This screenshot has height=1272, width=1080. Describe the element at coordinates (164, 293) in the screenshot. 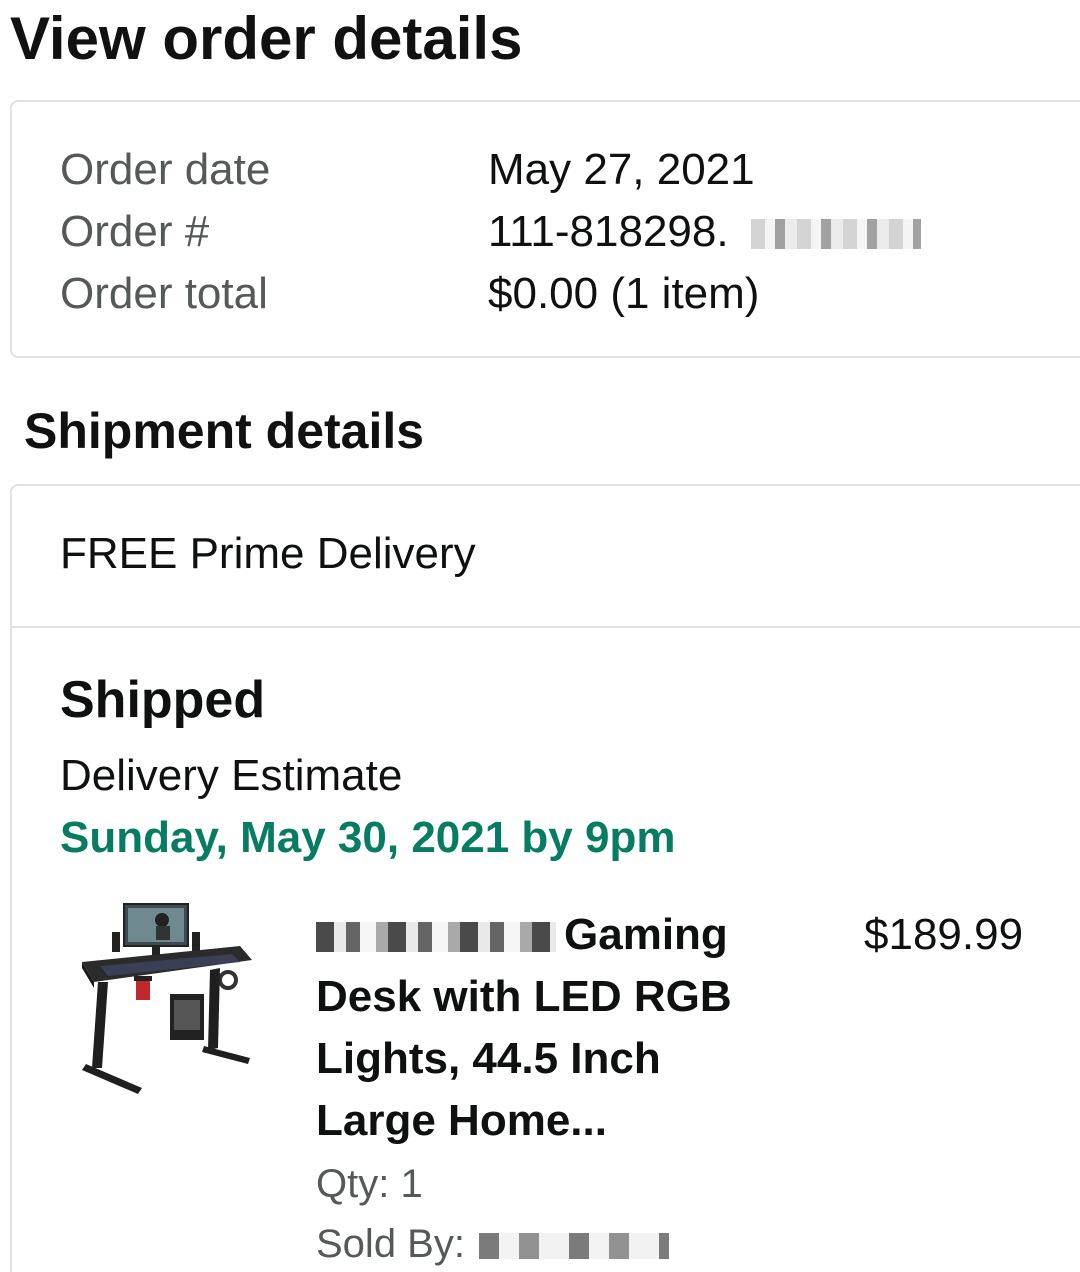

I see `order-total-label: Order total` at that location.